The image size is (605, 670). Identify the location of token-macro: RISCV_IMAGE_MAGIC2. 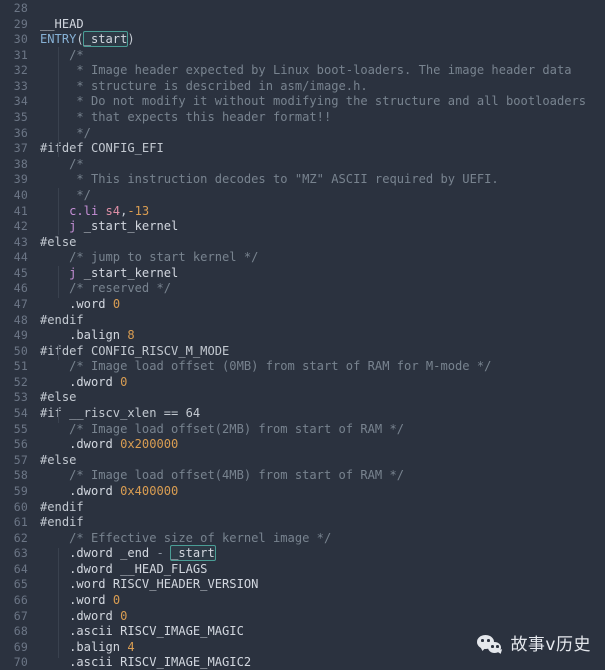
(186, 662).